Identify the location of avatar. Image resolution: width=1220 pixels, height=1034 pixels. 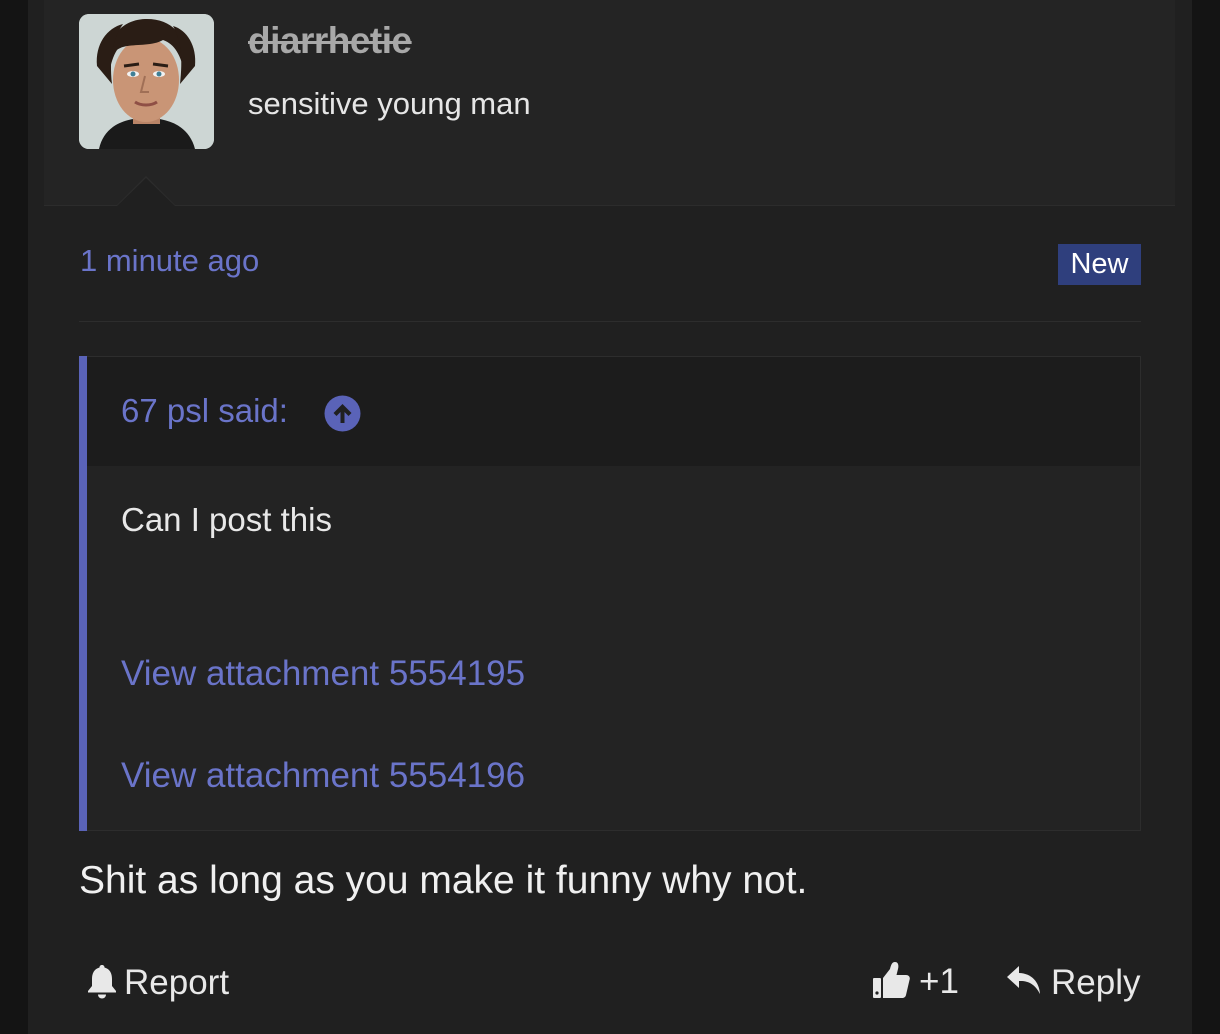
(146, 81).